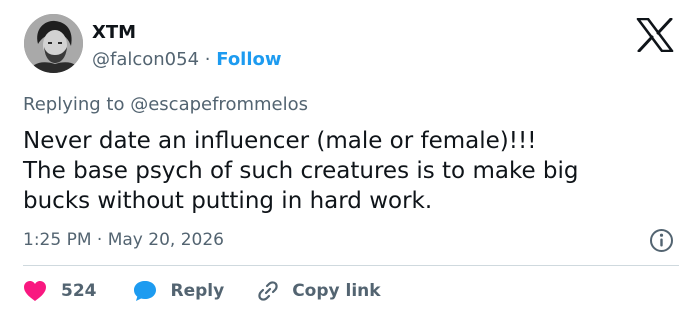 This screenshot has width=700, height=318. What do you see at coordinates (79, 291) in the screenshot?
I see `like-count: 524` at bounding box center [79, 291].